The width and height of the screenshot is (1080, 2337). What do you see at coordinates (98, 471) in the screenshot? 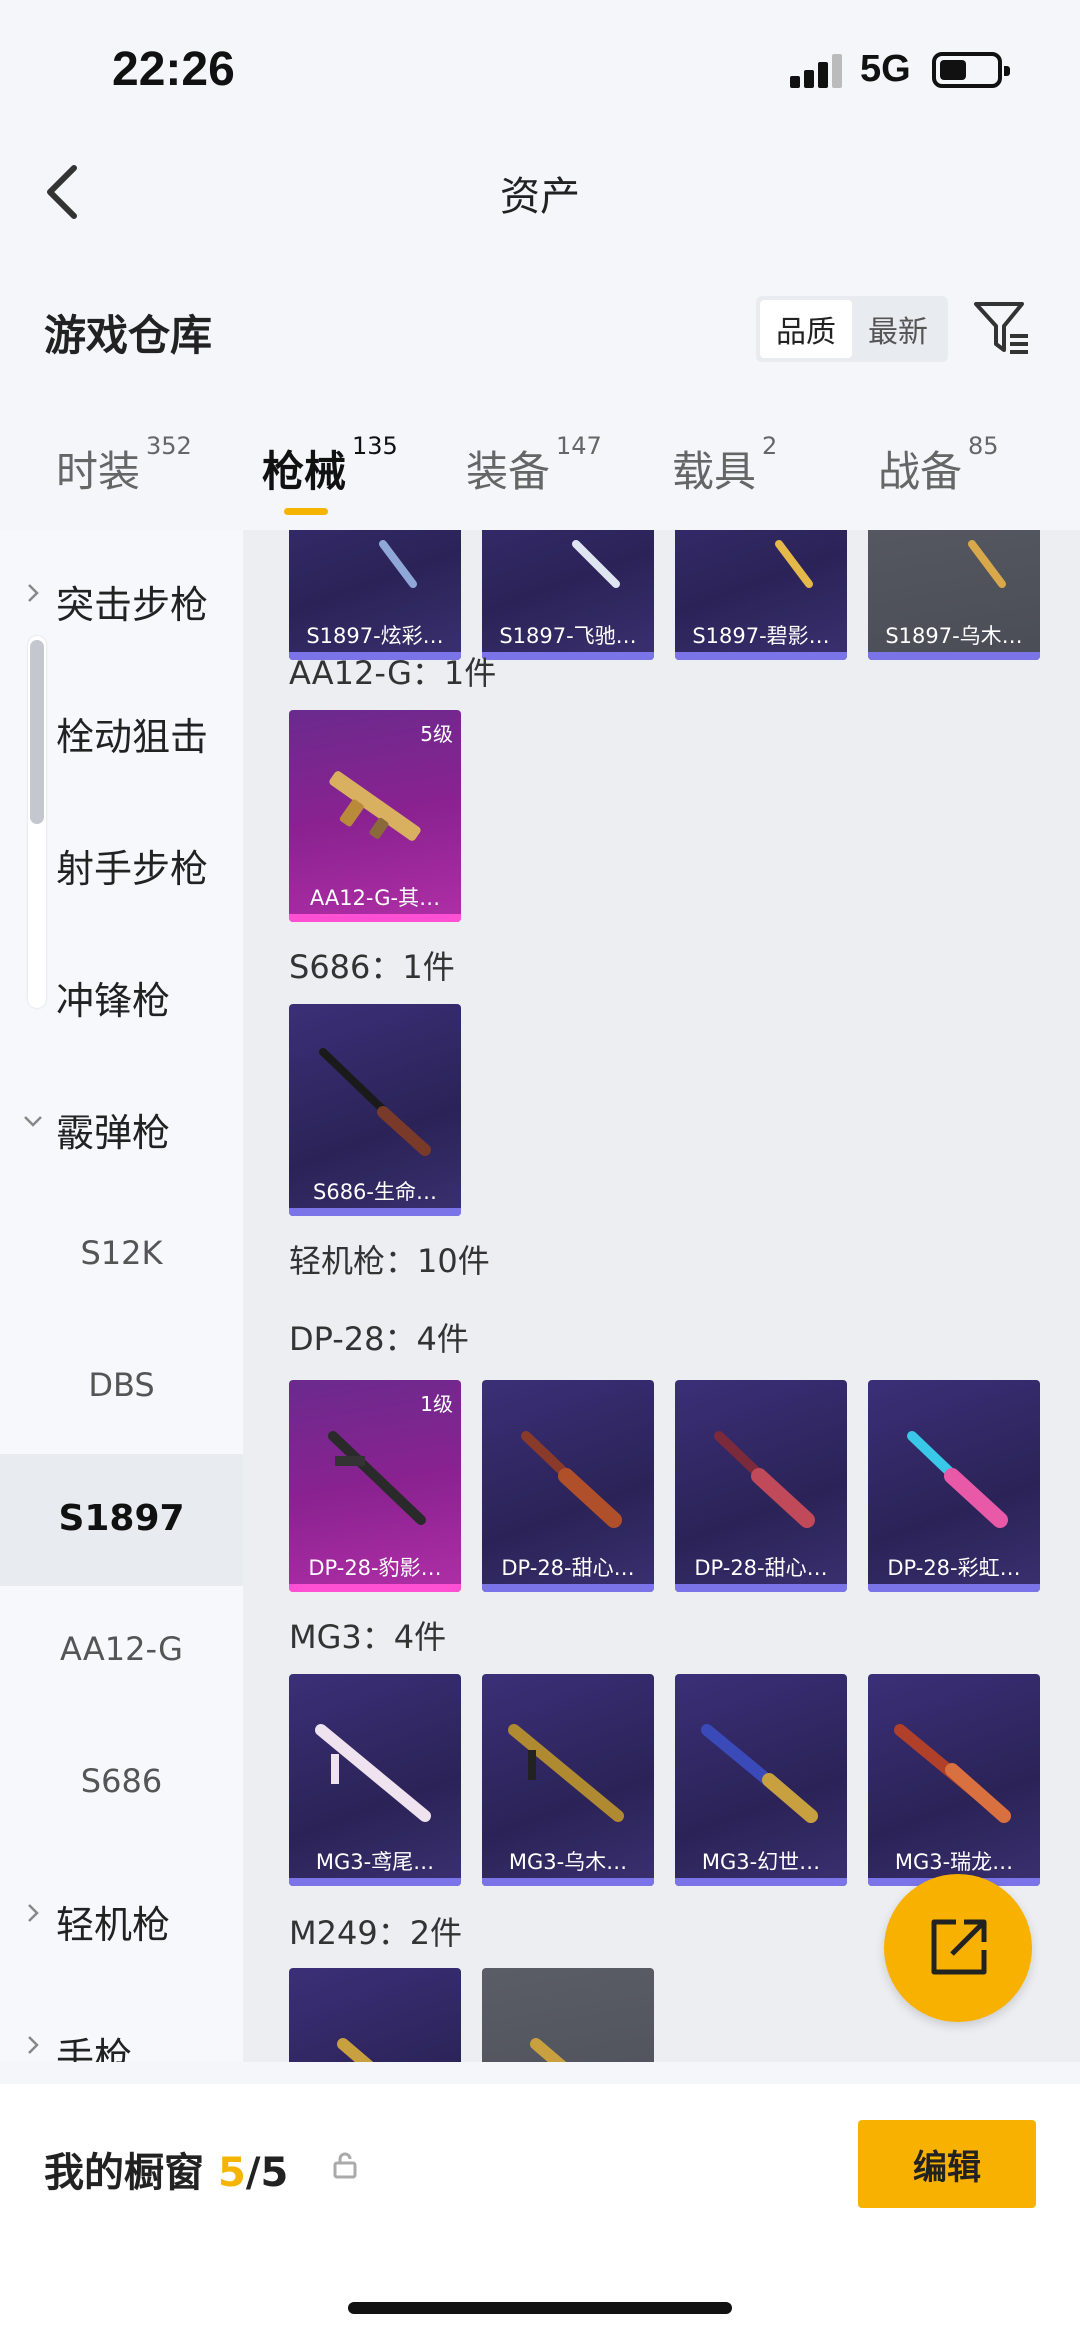
I see `tab-label: 时装` at bounding box center [98, 471].